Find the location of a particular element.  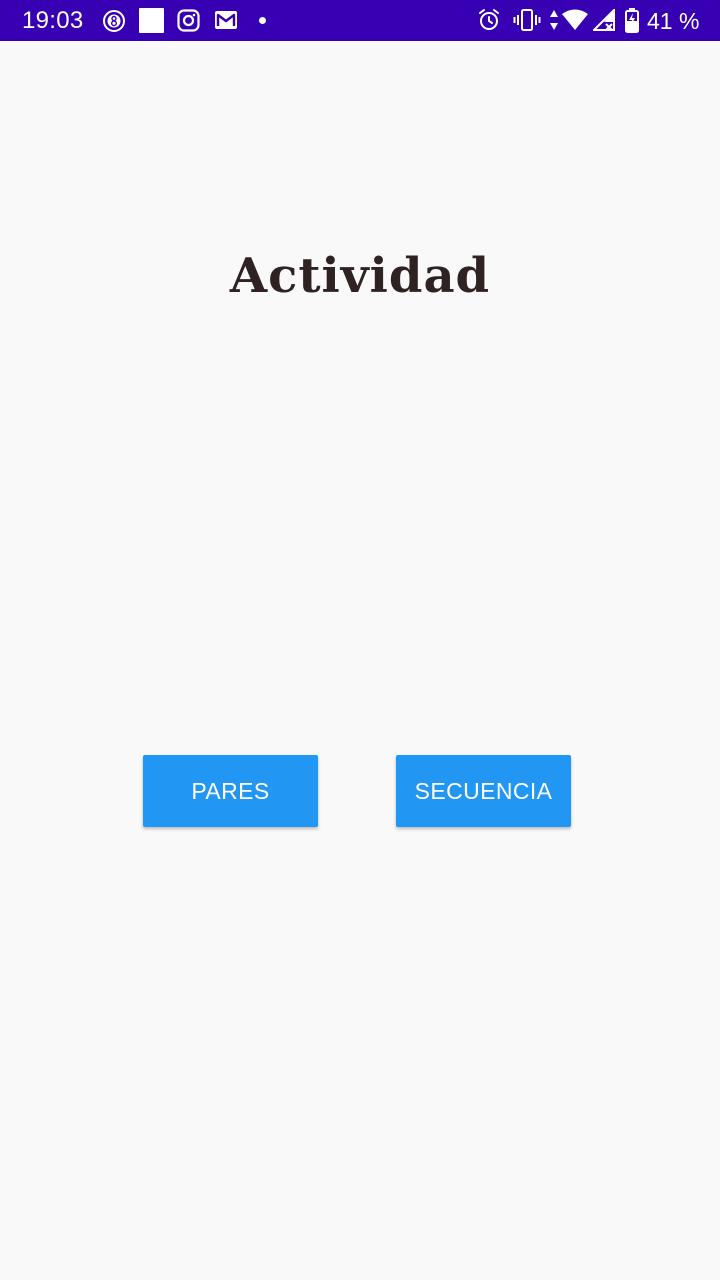

status-time: 19:03 is located at coordinates (53, 20).